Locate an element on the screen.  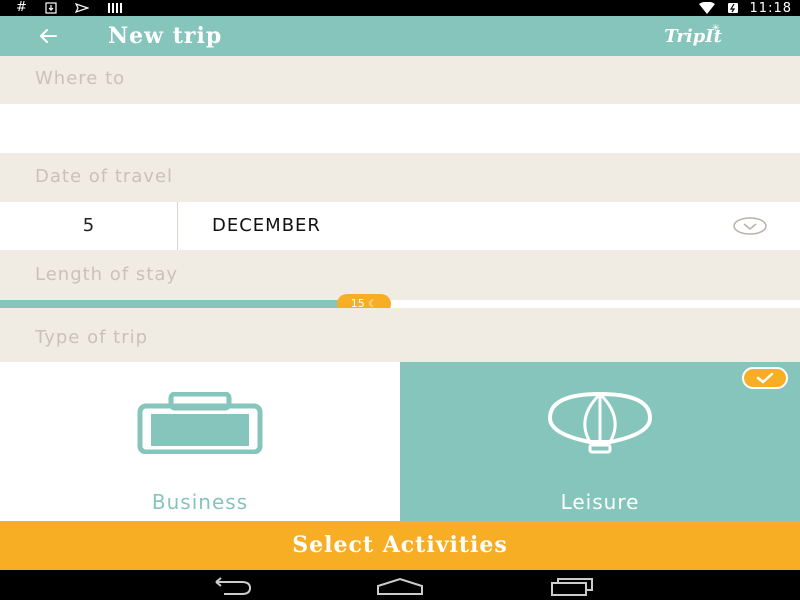
date-label: Date of travel is located at coordinates (104, 176).